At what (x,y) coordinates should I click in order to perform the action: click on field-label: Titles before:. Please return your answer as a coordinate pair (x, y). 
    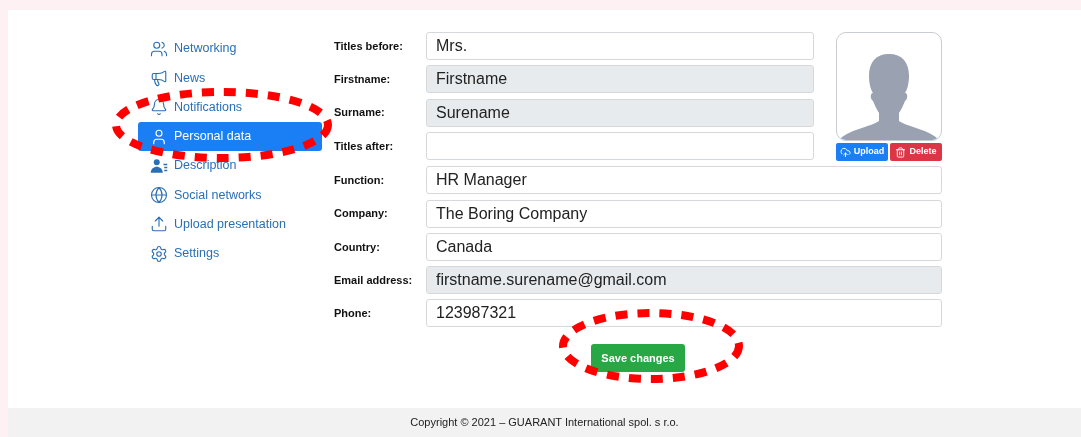
    Looking at the image, I should click on (369, 46).